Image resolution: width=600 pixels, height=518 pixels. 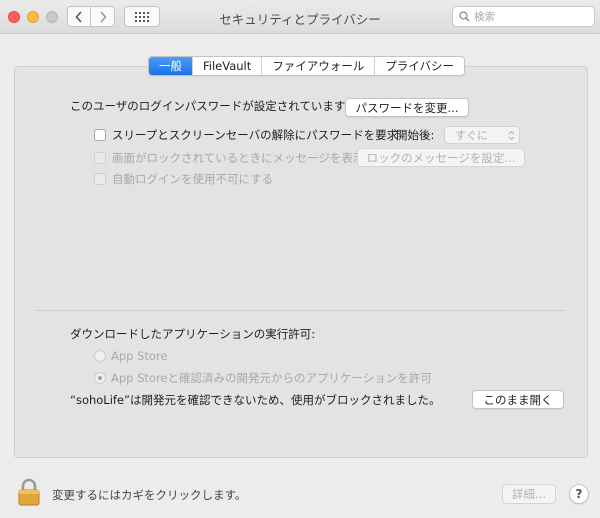 I want to click on require-password-row: スリープとスクリーンセーバの解除にパスワードを要求, so click(x=246, y=135).